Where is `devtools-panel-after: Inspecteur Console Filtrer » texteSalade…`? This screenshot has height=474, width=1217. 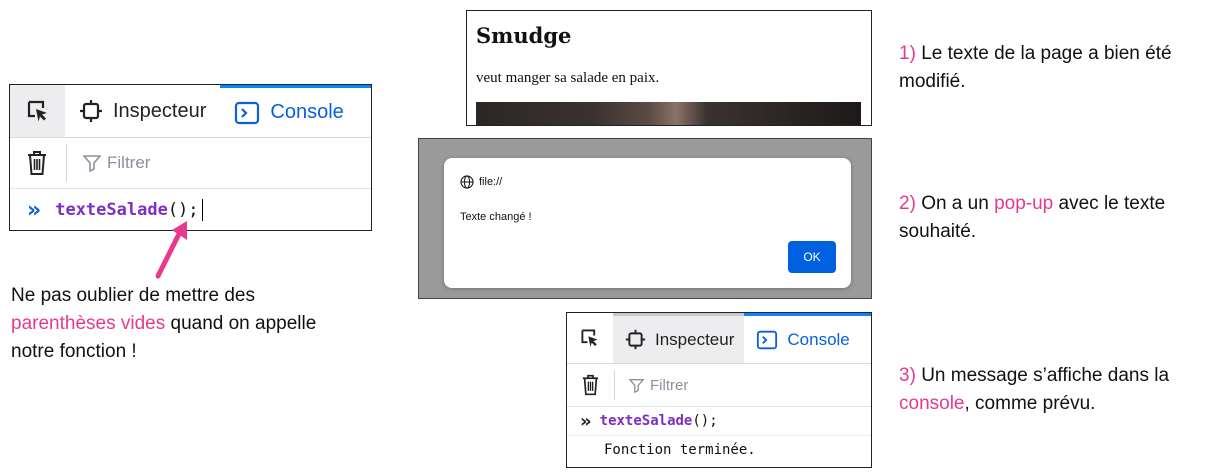 devtools-panel-after: Inspecteur Console Filtrer » texteSalade… is located at coordinates (719, 390).